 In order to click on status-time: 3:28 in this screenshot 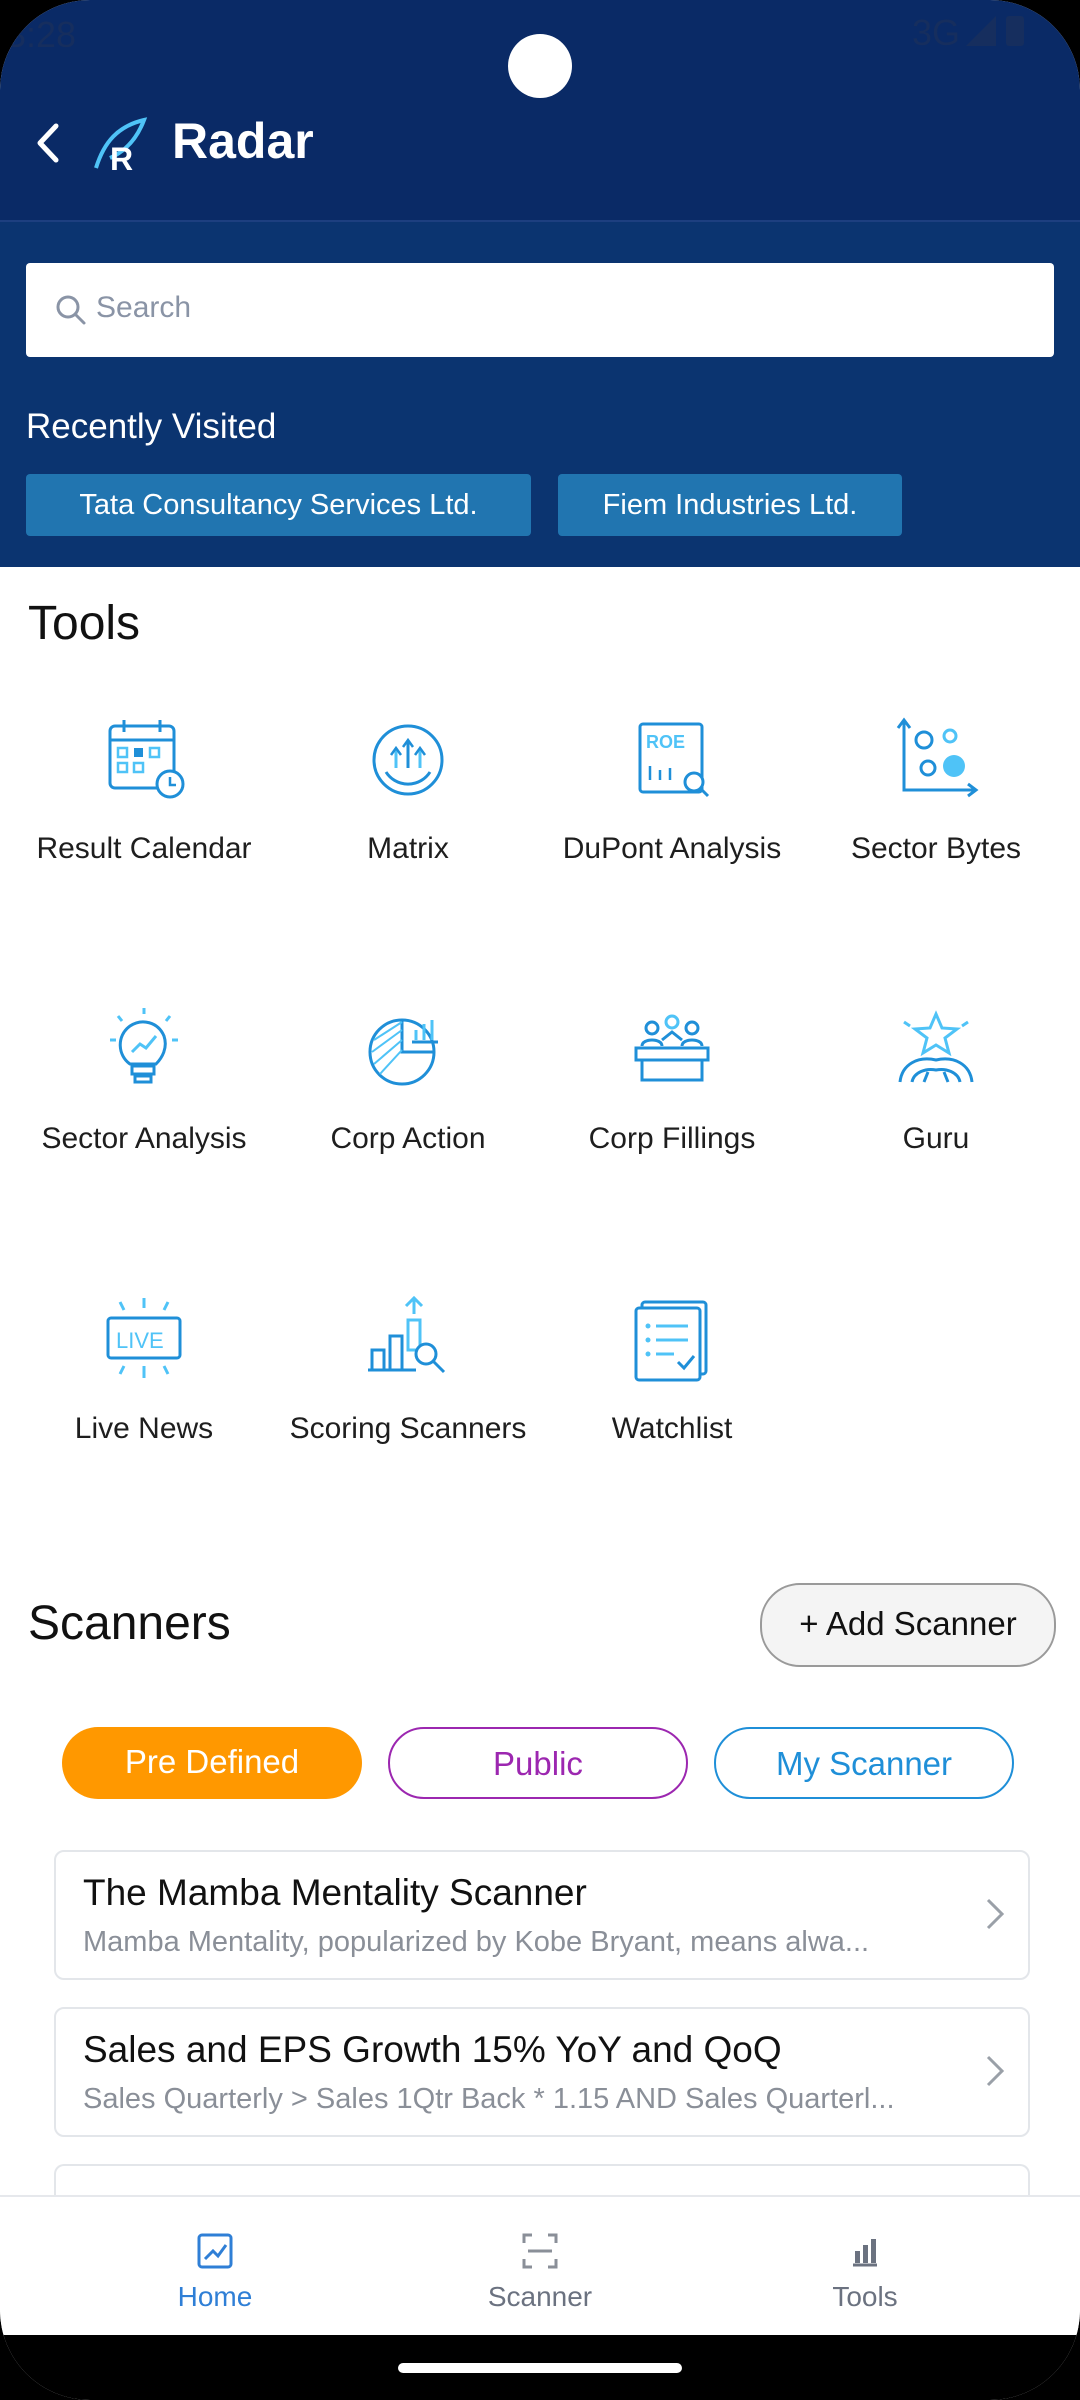, I will do `click(41, 34)`.